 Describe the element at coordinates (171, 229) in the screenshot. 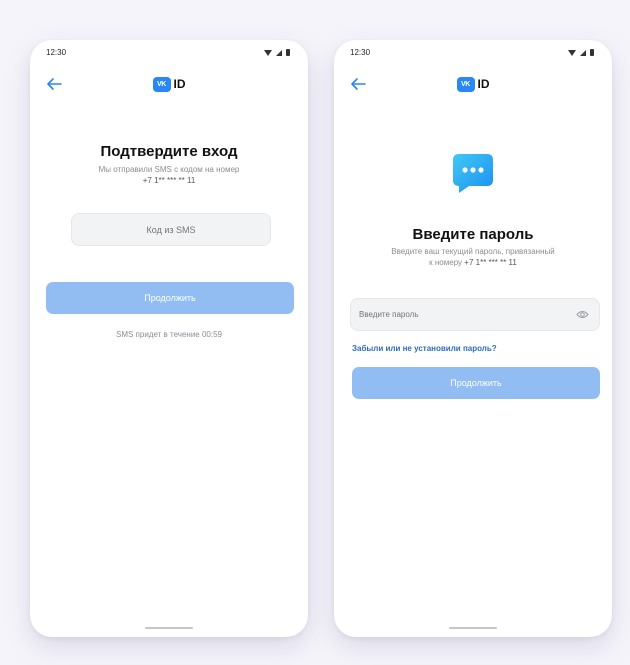

I see `sms-code-input` at that location.